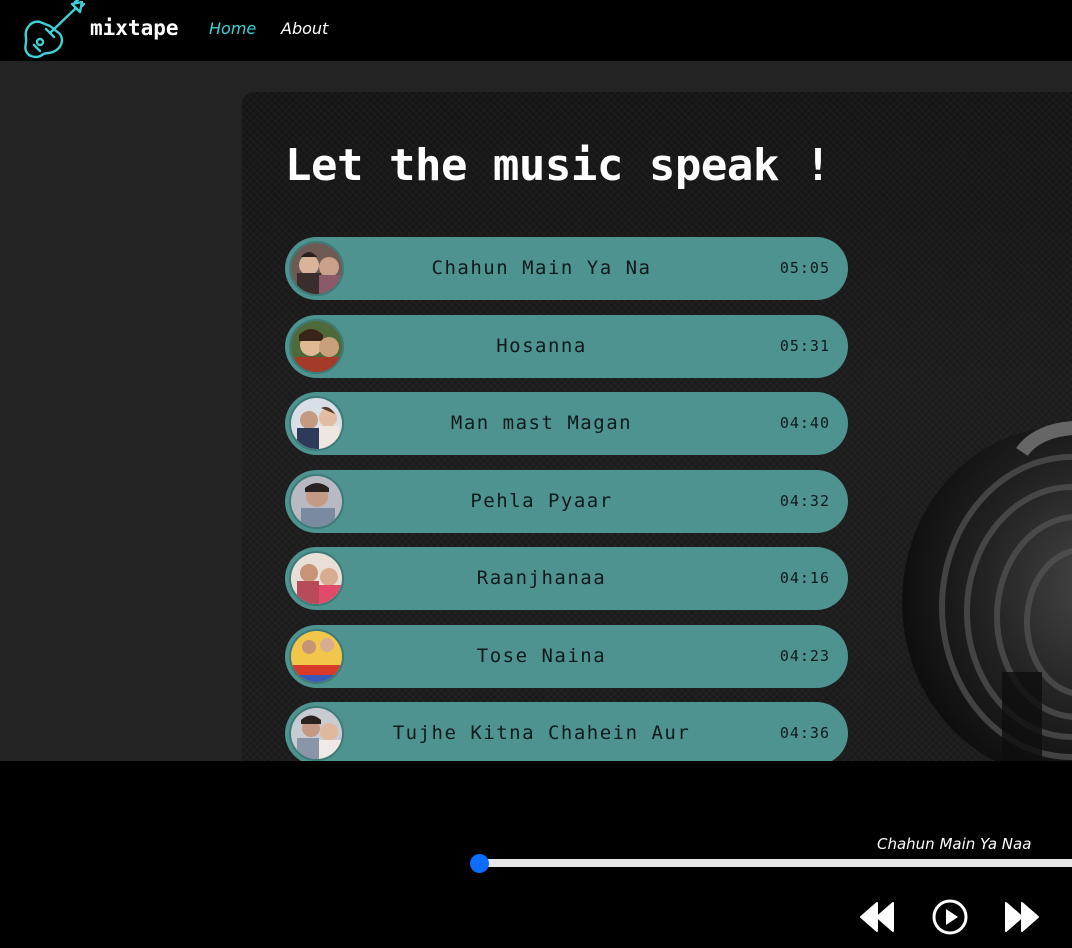 Image resolution: width=1072 pixels, height=948 pixels. Describe the element at coordinates (53, 30) in the screenshot. I see `guitar-icon` at that location.